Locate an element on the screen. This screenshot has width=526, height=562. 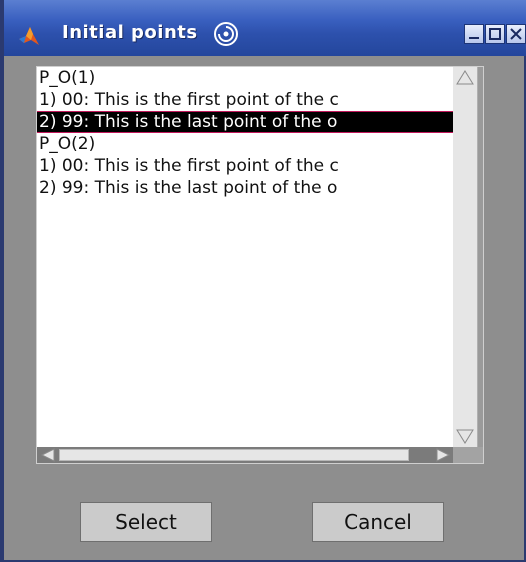
maximize-icon is located at coordinates (495, 34).